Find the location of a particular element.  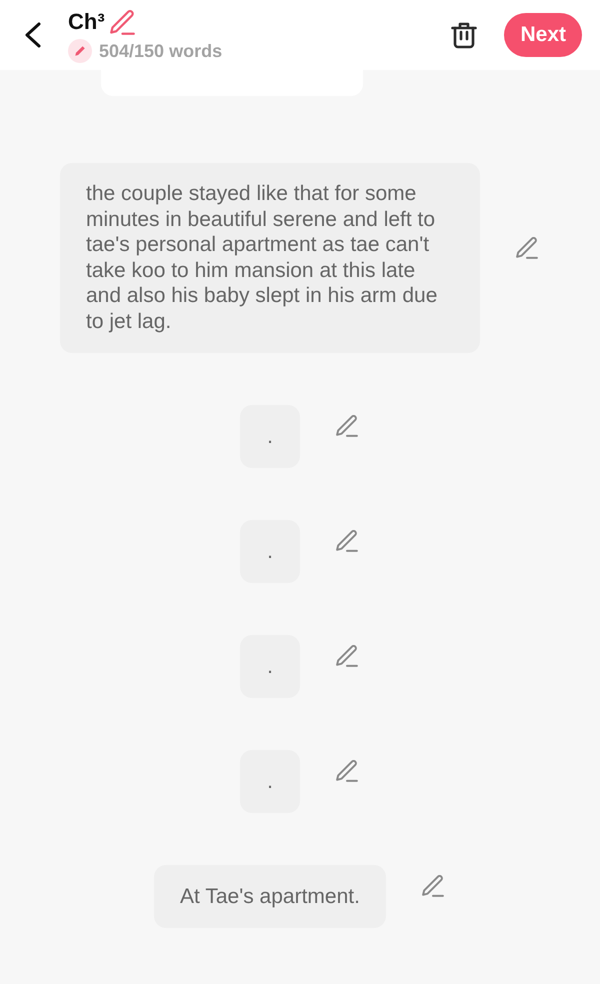

back-button is located at coordinates (33, 35).